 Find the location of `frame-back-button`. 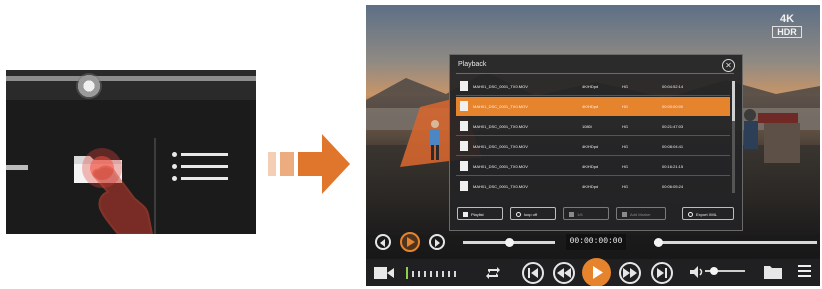

frame-back-button is located at coordinates (383, 242).